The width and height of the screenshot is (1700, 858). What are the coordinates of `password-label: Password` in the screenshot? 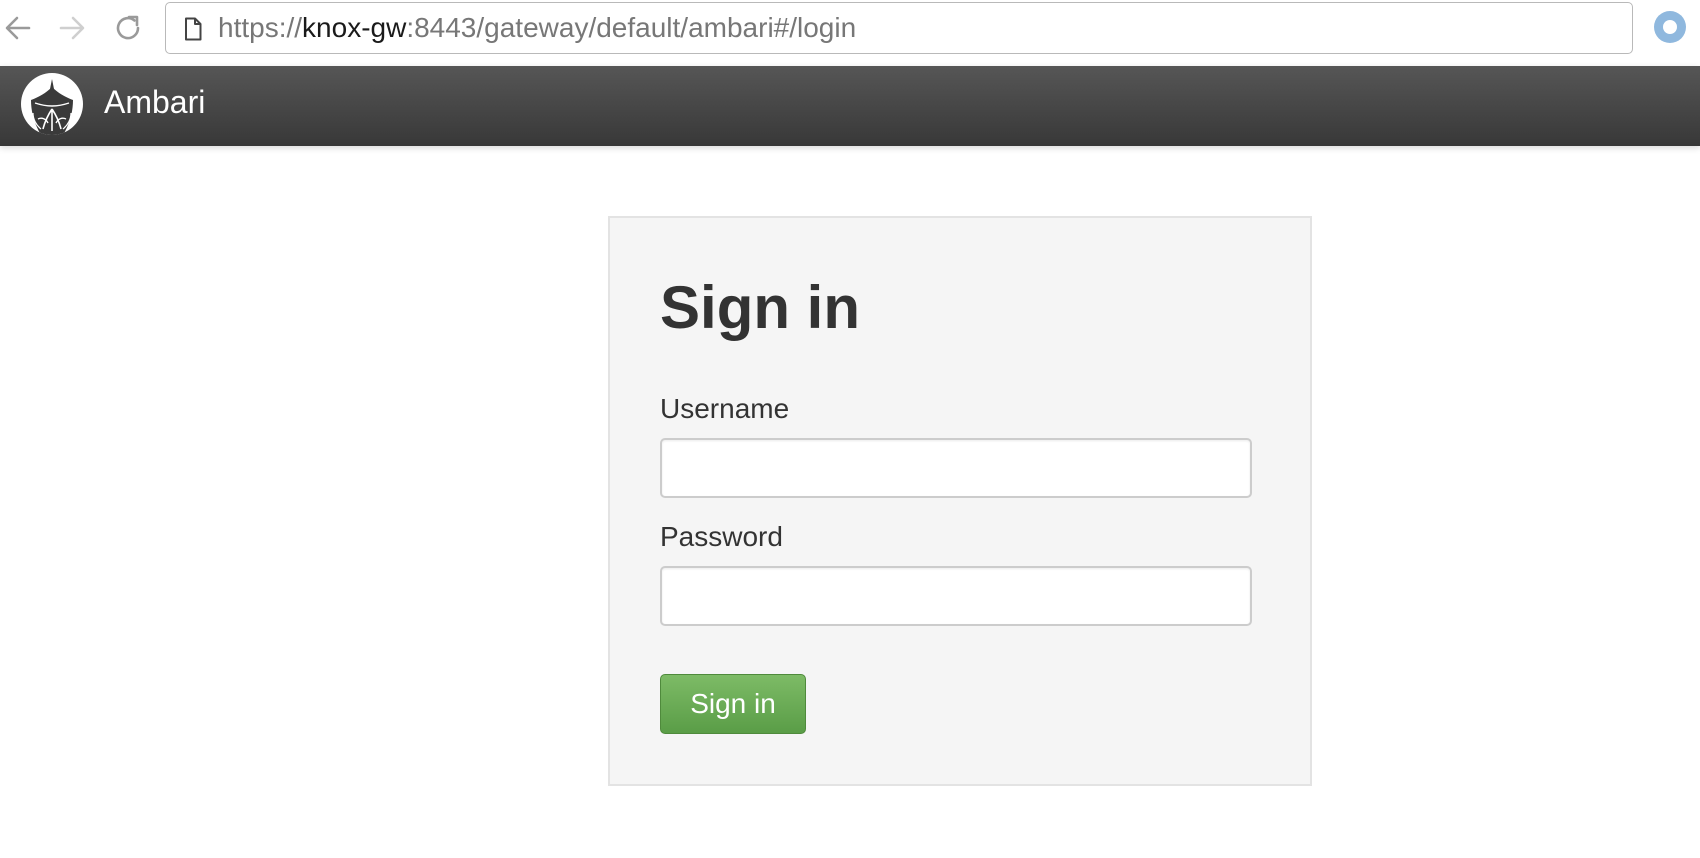 It's located at (721, 536).